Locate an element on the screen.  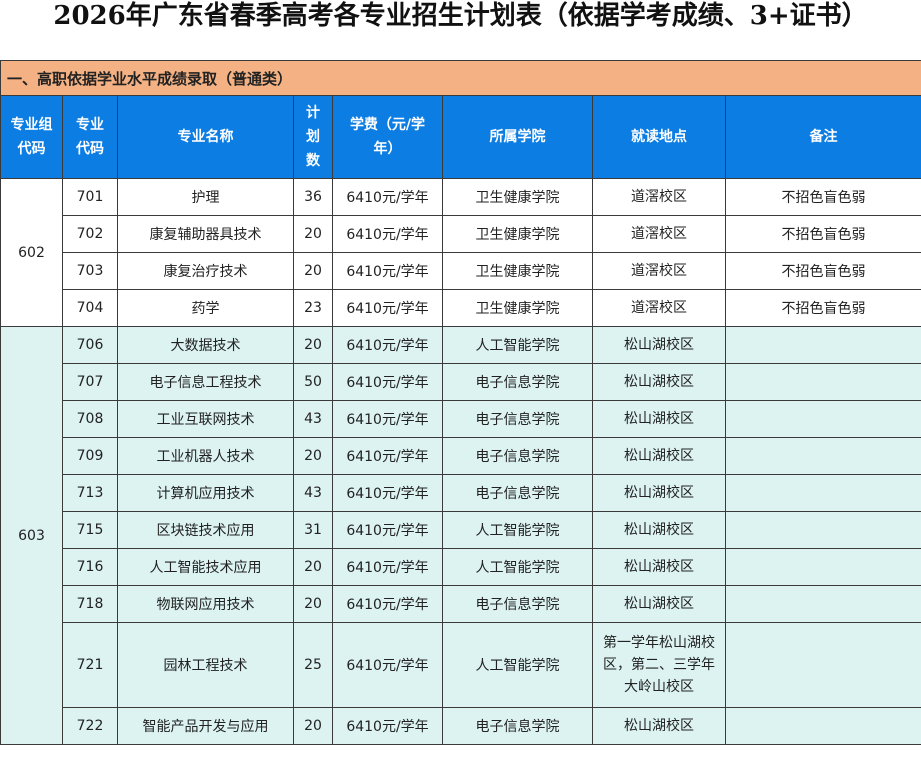
cell-major-code: 706 is located at coordinates (90, 345).